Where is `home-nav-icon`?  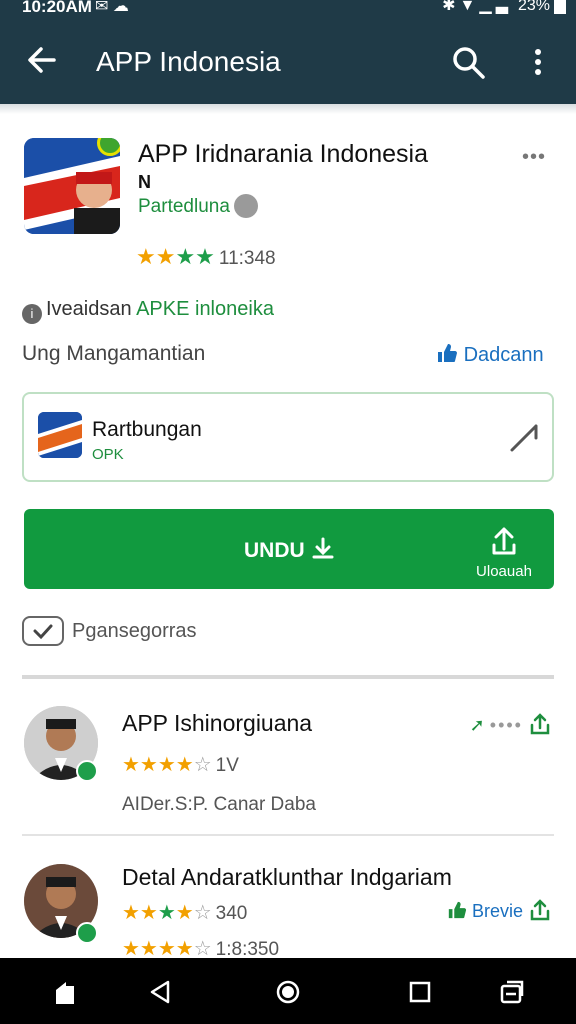
home-nav-icon is located at coordinates (288, 992).